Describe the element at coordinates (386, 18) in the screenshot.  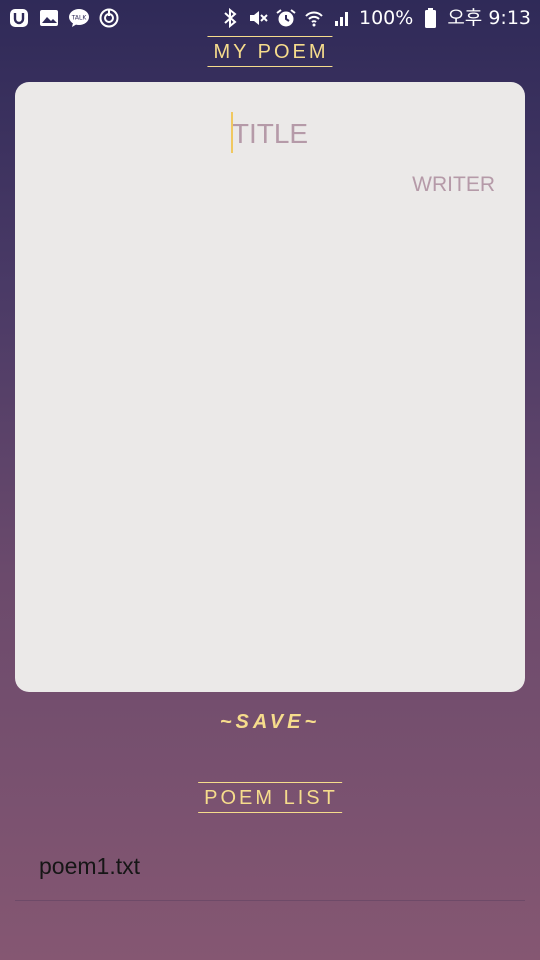
I see `battery-percent: 100%` at that location.